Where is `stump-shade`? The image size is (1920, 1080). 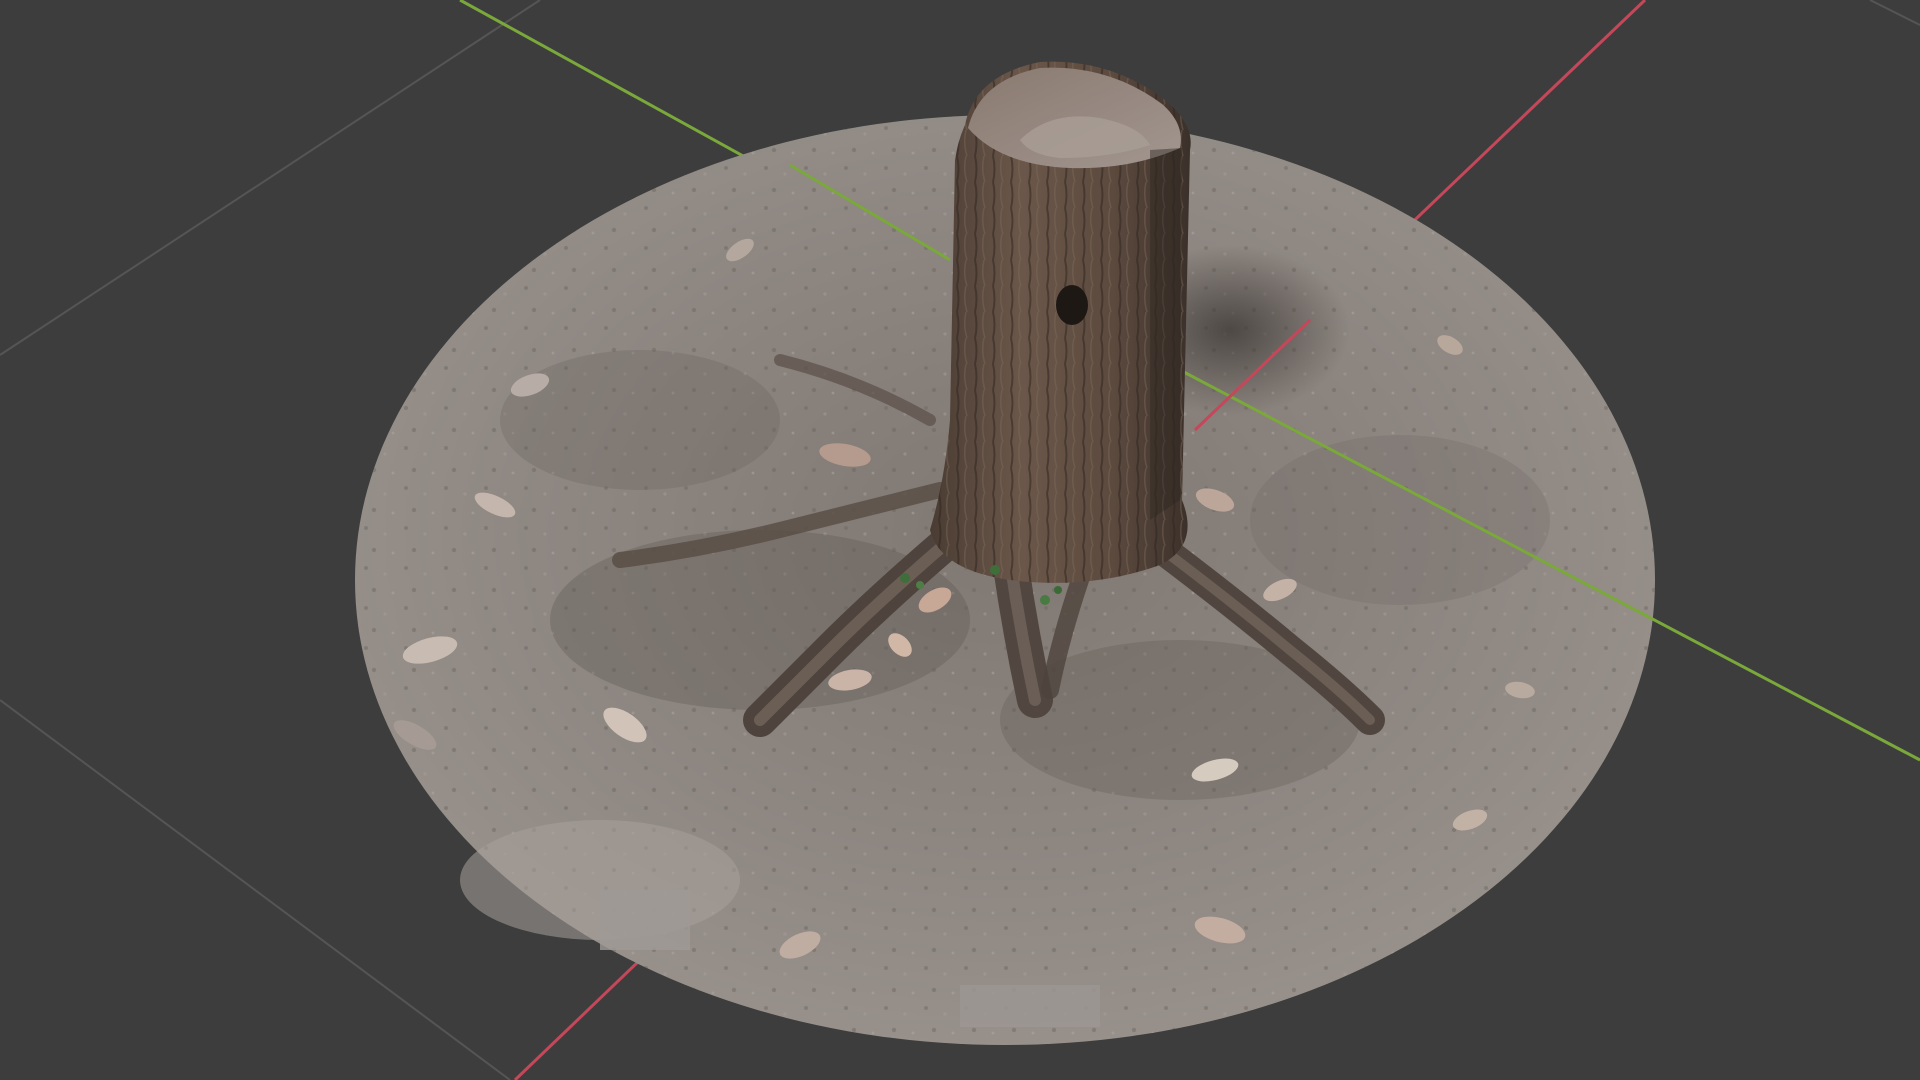
stump-shade is located at coordinates (1166, 334).